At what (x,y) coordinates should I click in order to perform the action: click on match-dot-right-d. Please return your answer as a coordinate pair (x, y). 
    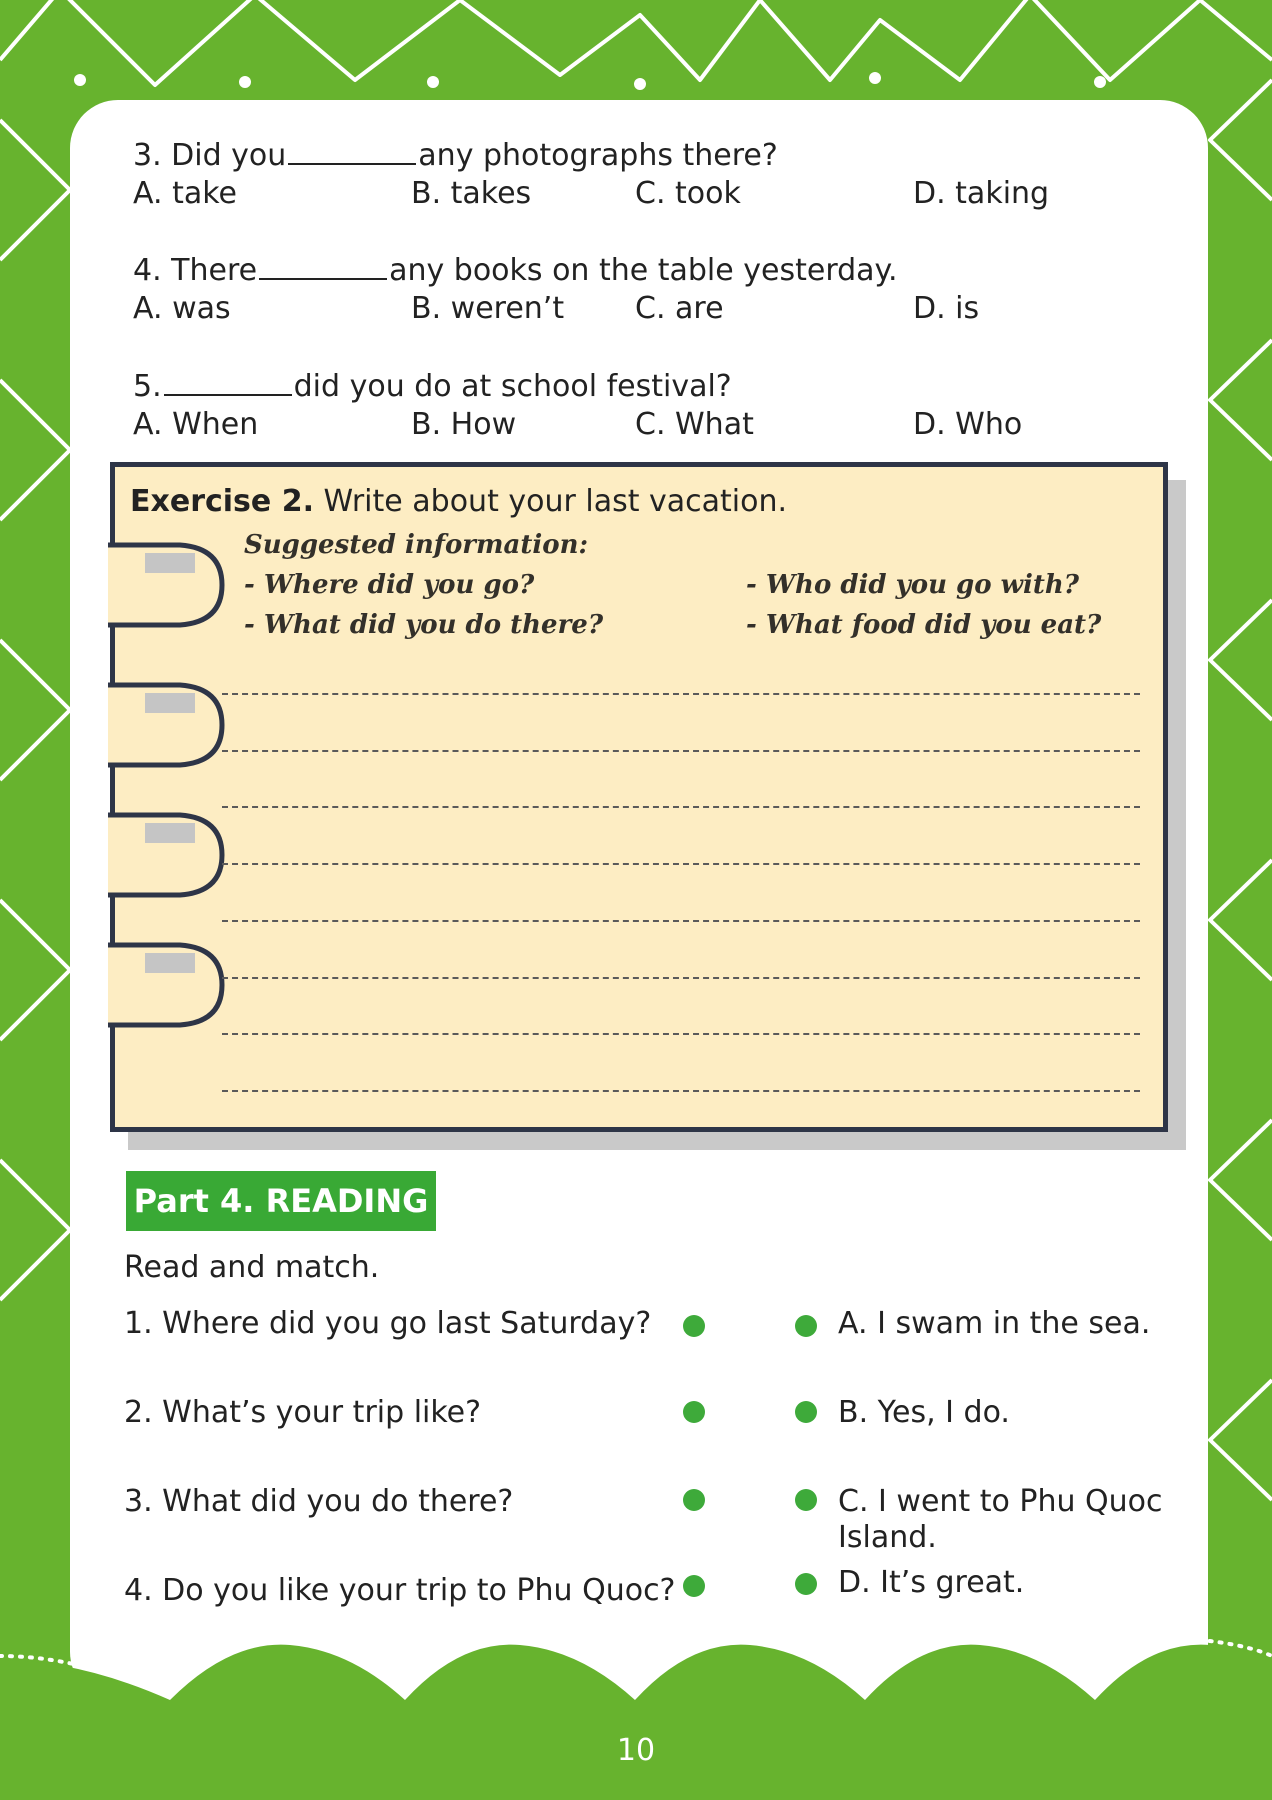
    Looking at the image, I should click on (806, 1584).